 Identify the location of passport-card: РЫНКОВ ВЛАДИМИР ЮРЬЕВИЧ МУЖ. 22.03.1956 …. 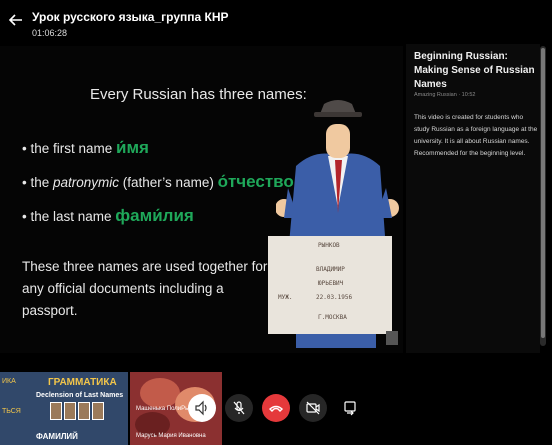
(330, 285).